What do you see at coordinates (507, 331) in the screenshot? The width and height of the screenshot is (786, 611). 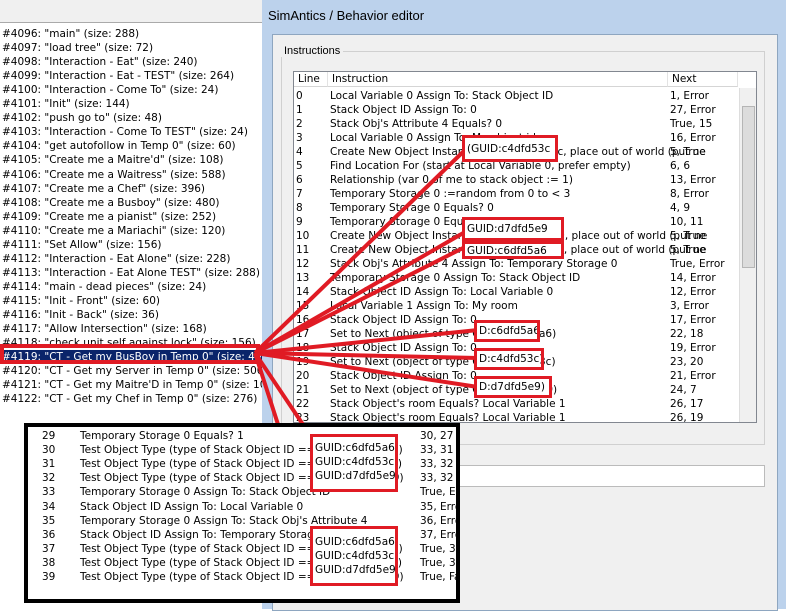 I see `highlight-guid-box: D:c6dfd5a6)` at bounding box center [507, 331].